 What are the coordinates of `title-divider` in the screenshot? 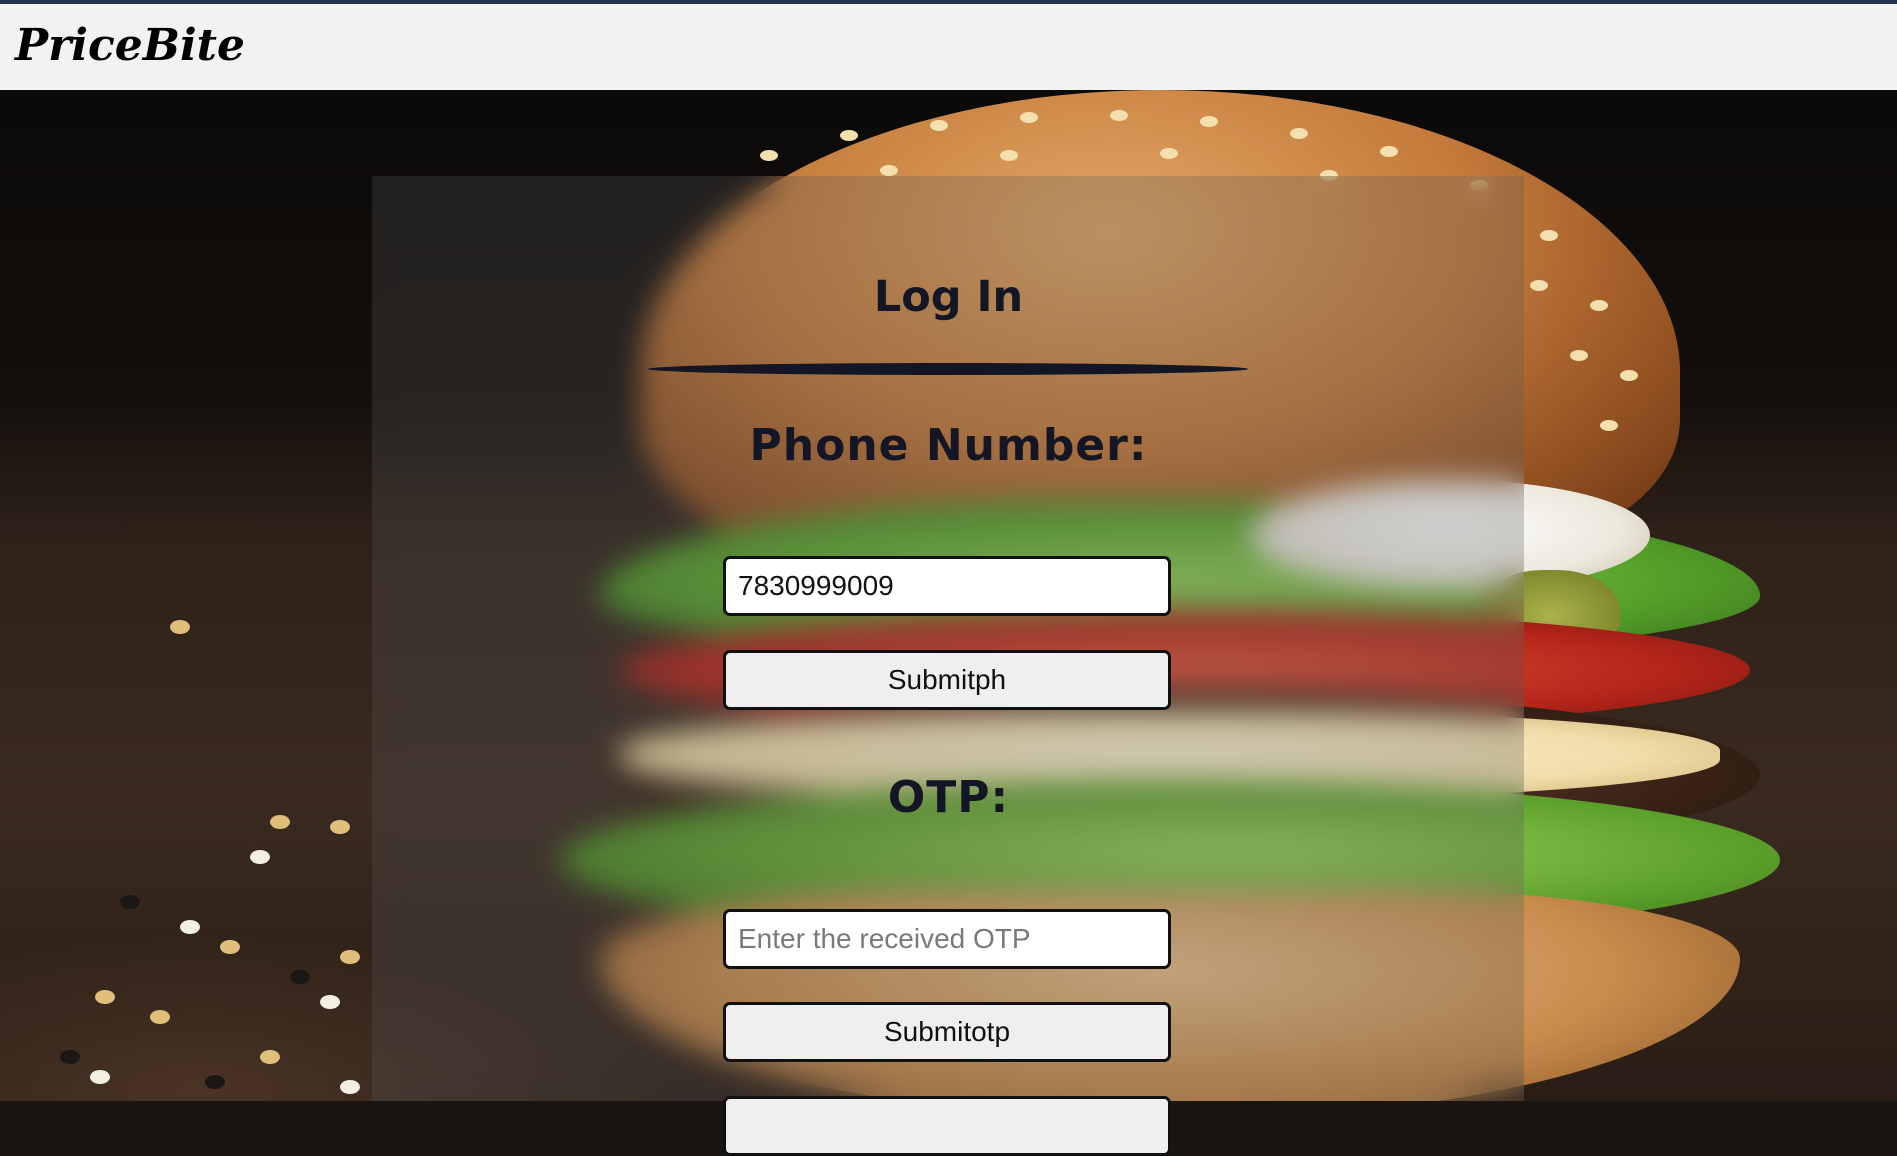 It's located at (948, 369).